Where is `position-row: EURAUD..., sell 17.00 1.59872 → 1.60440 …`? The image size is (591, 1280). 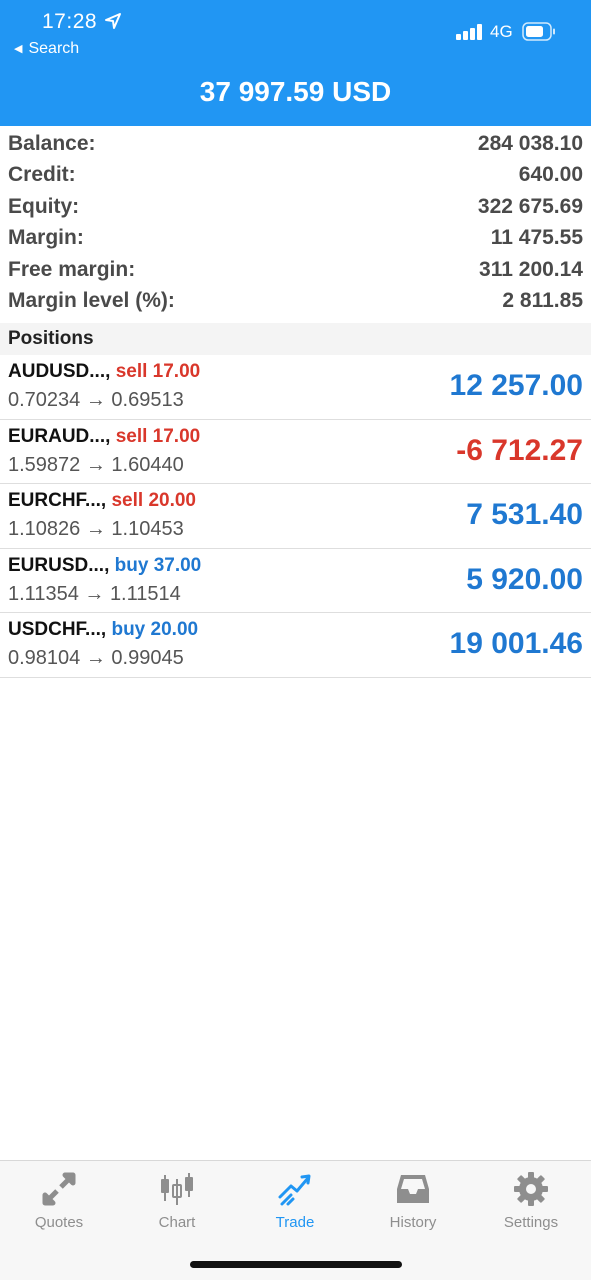
position-row: EURAUD..., sell 17.00 1.59872 → 1.60440 … is located at coordinates (295, 452).